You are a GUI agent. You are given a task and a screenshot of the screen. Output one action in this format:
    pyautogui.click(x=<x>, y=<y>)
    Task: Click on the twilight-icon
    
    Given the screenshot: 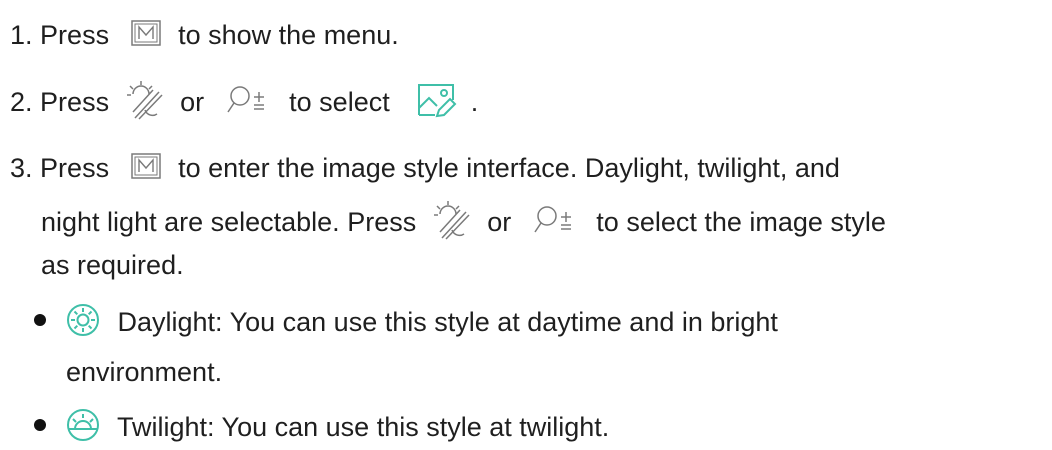 What is the action you would take?
    pyautogui.click(x=83, y=429)
    